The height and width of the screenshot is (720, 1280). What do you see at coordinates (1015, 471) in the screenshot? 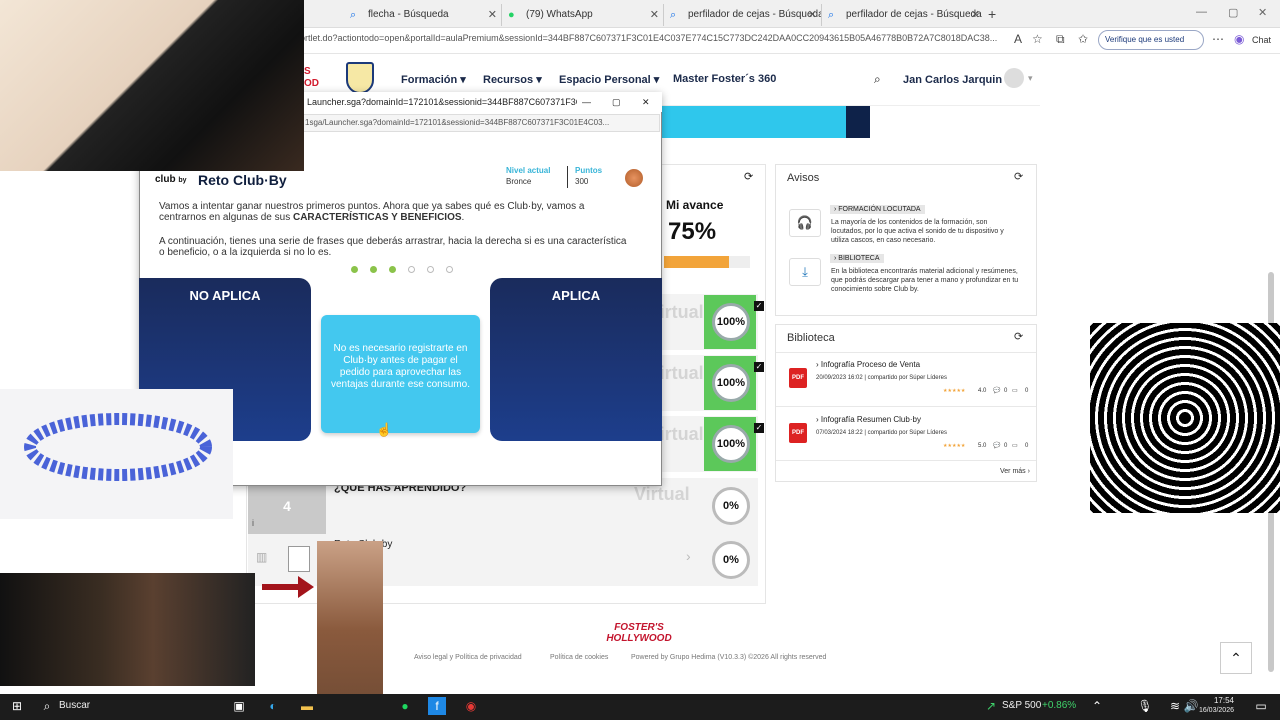
I see `ver-mas-link: Ver más ›` at bounding box center [1015, 471].